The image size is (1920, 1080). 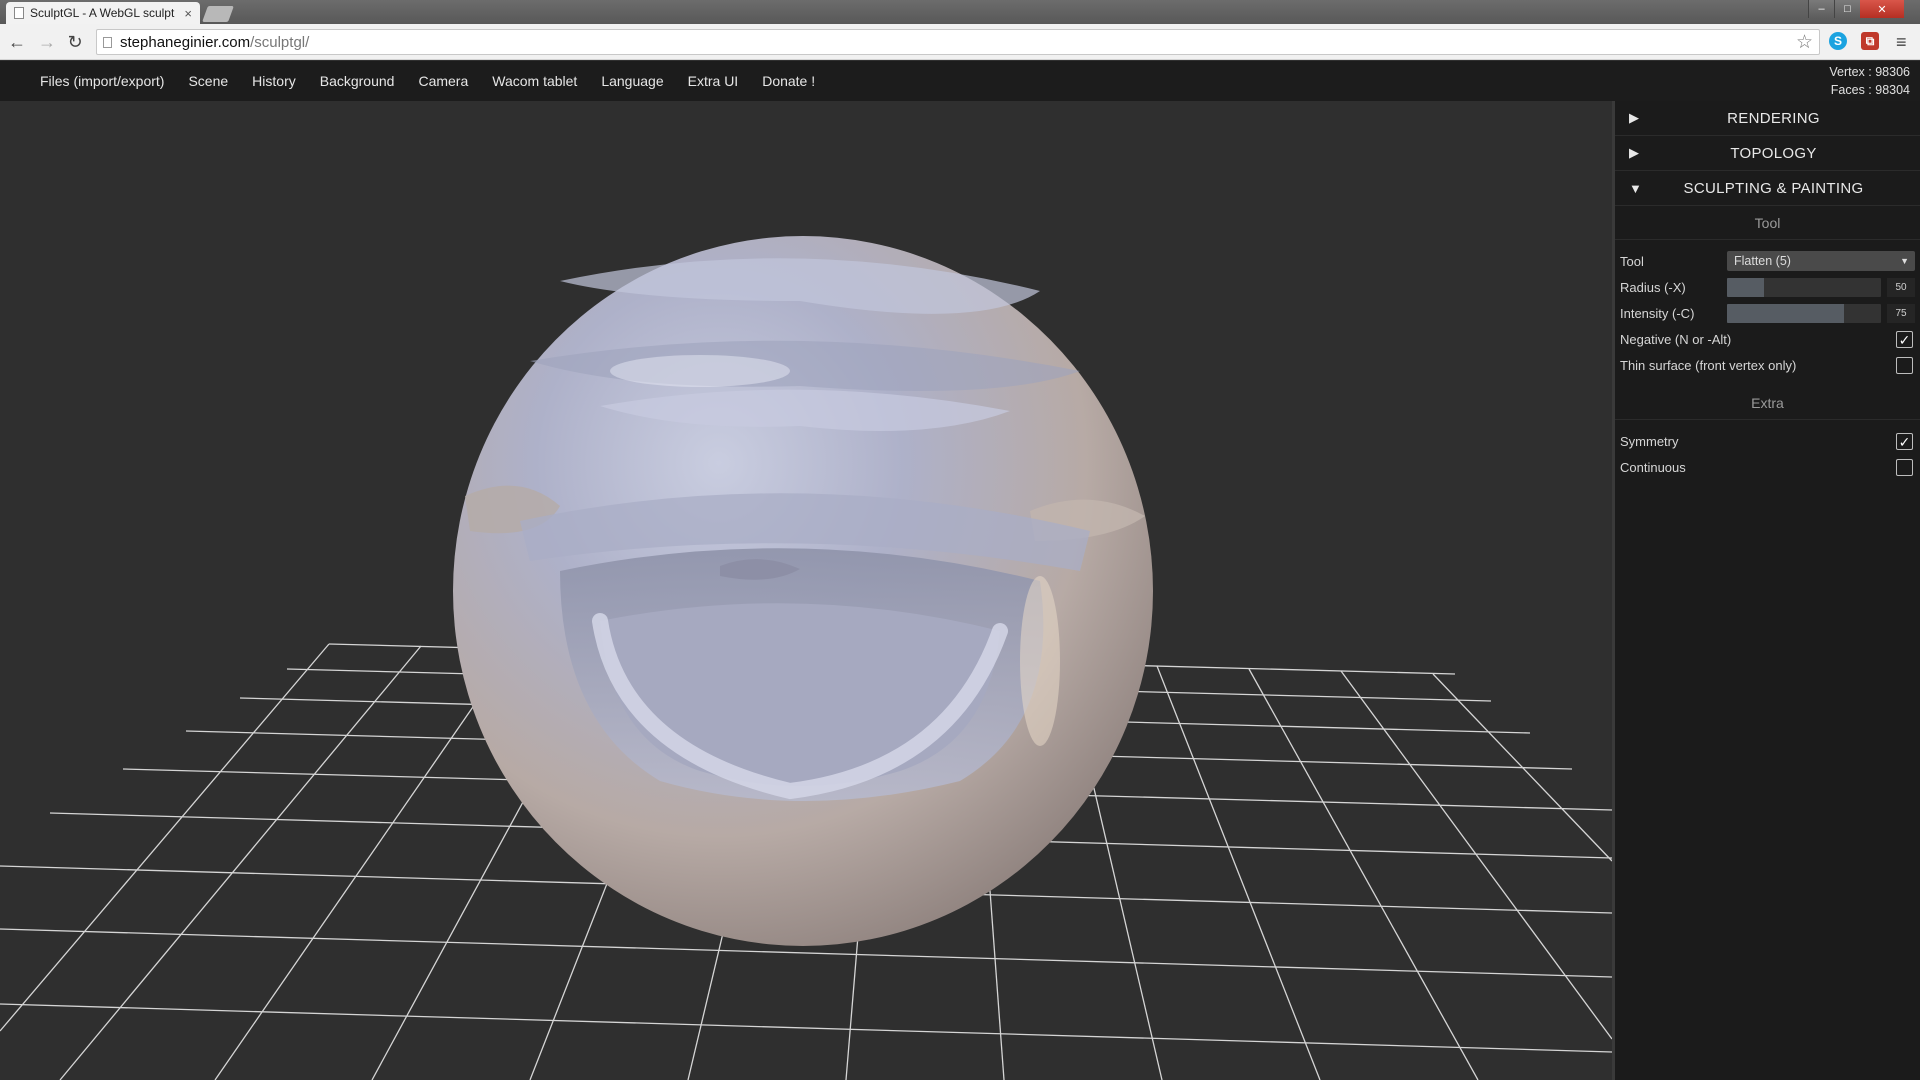 I want to click on menu-camera: Camera, so click(x=443, y=81).